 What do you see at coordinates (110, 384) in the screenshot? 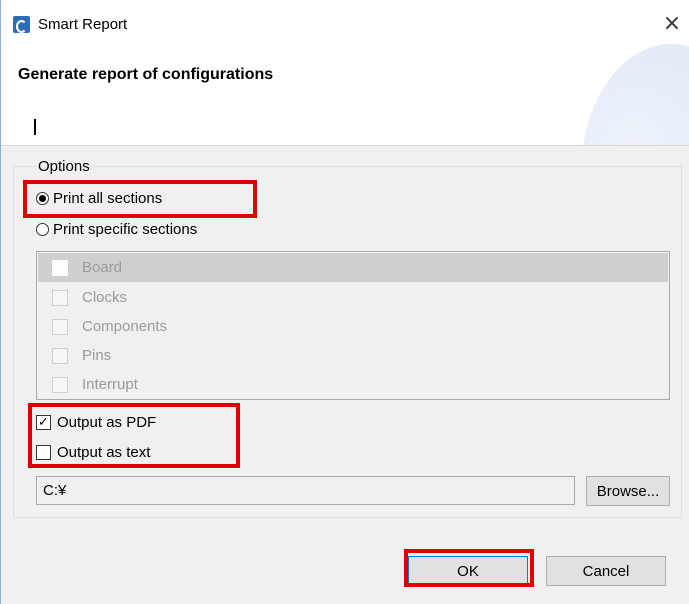
I see `section-label: Interrupt` at bounding box center [110, 384].